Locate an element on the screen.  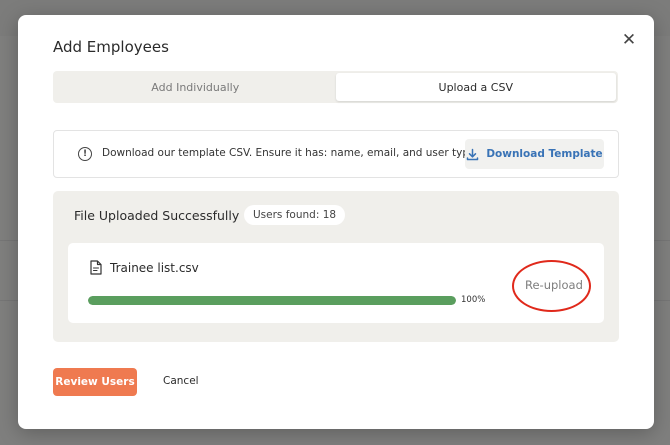
cancel-button: Cancel is located at coordinates (181, 381).